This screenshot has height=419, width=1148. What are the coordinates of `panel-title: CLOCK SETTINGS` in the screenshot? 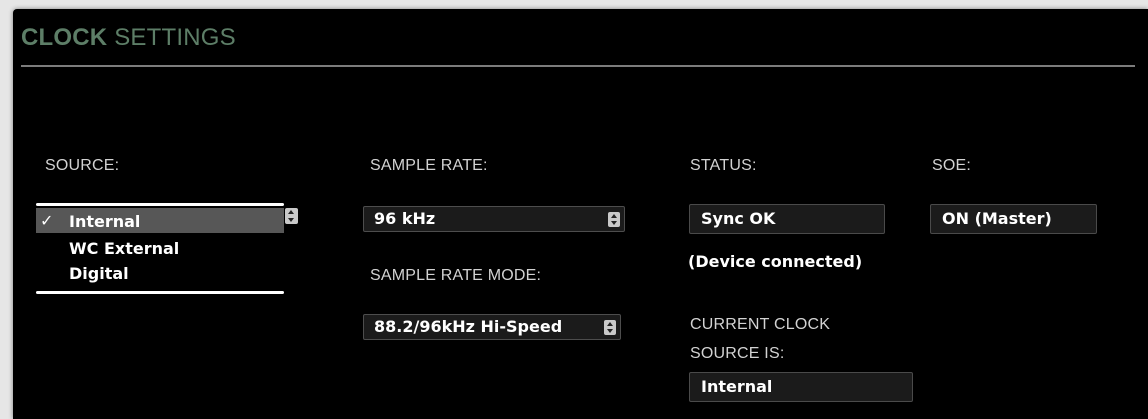 It's located at (128, 38).